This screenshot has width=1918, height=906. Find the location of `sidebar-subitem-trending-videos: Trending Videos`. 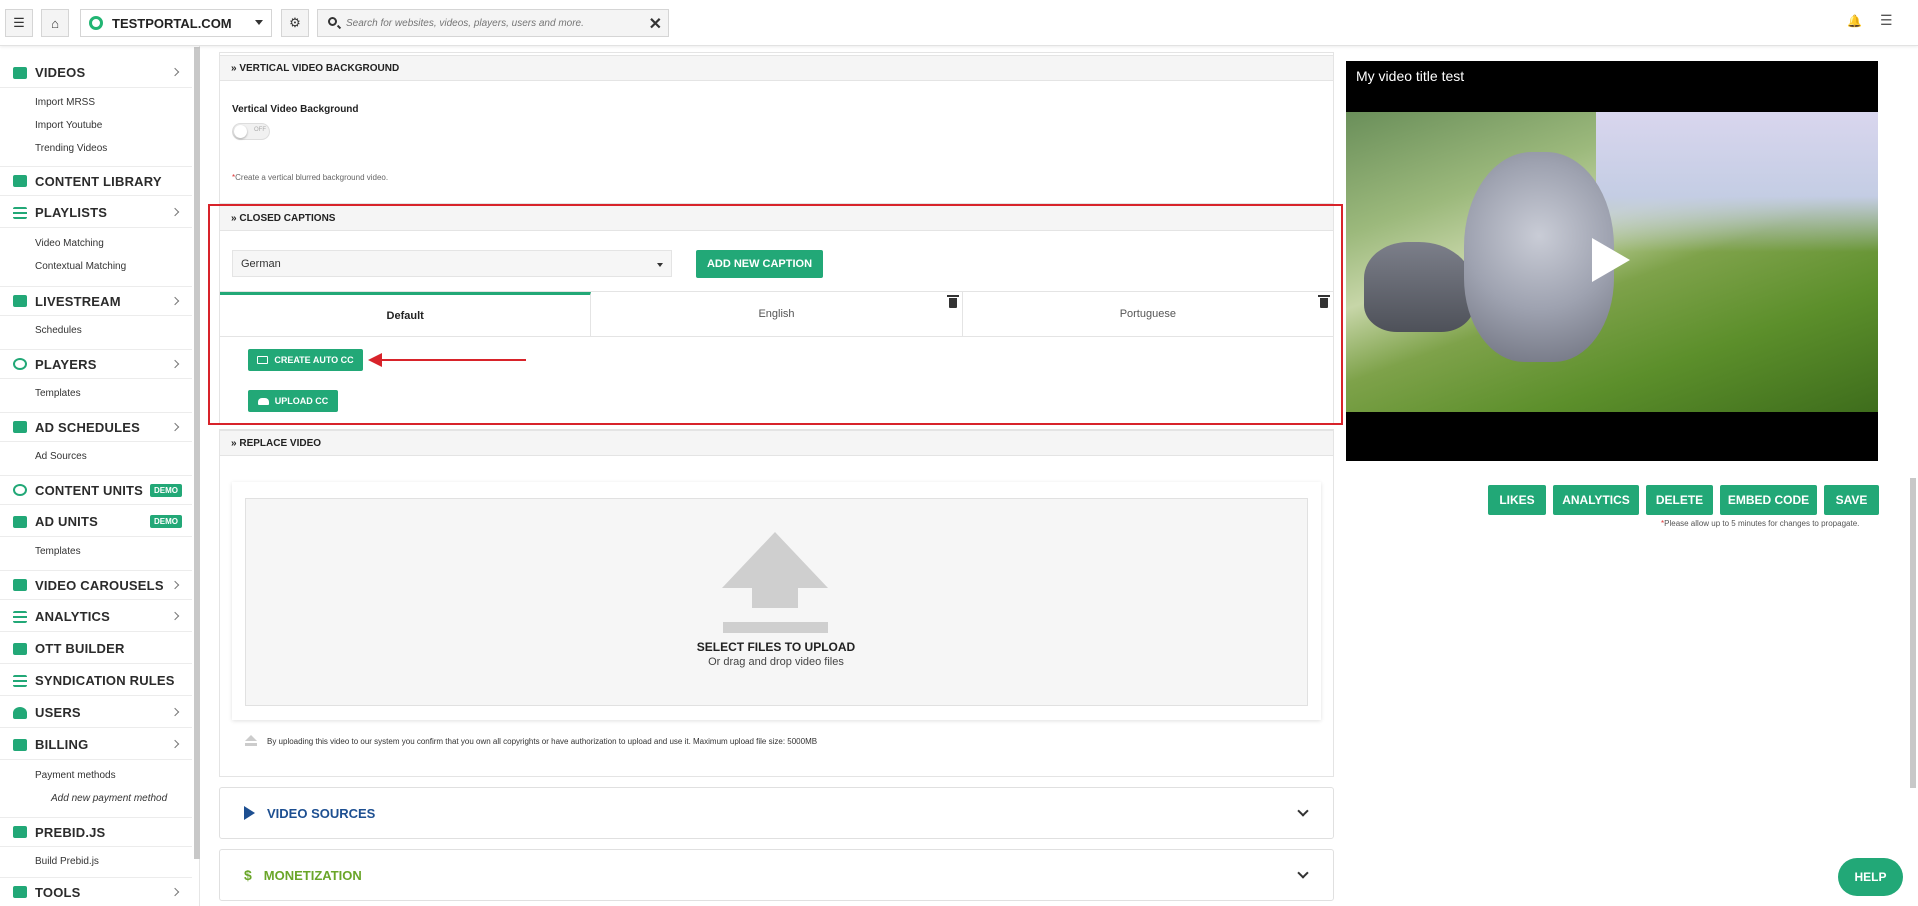

sidebar-subitem-trending-videos: Trending Videos is located at coordinates (71, 148).